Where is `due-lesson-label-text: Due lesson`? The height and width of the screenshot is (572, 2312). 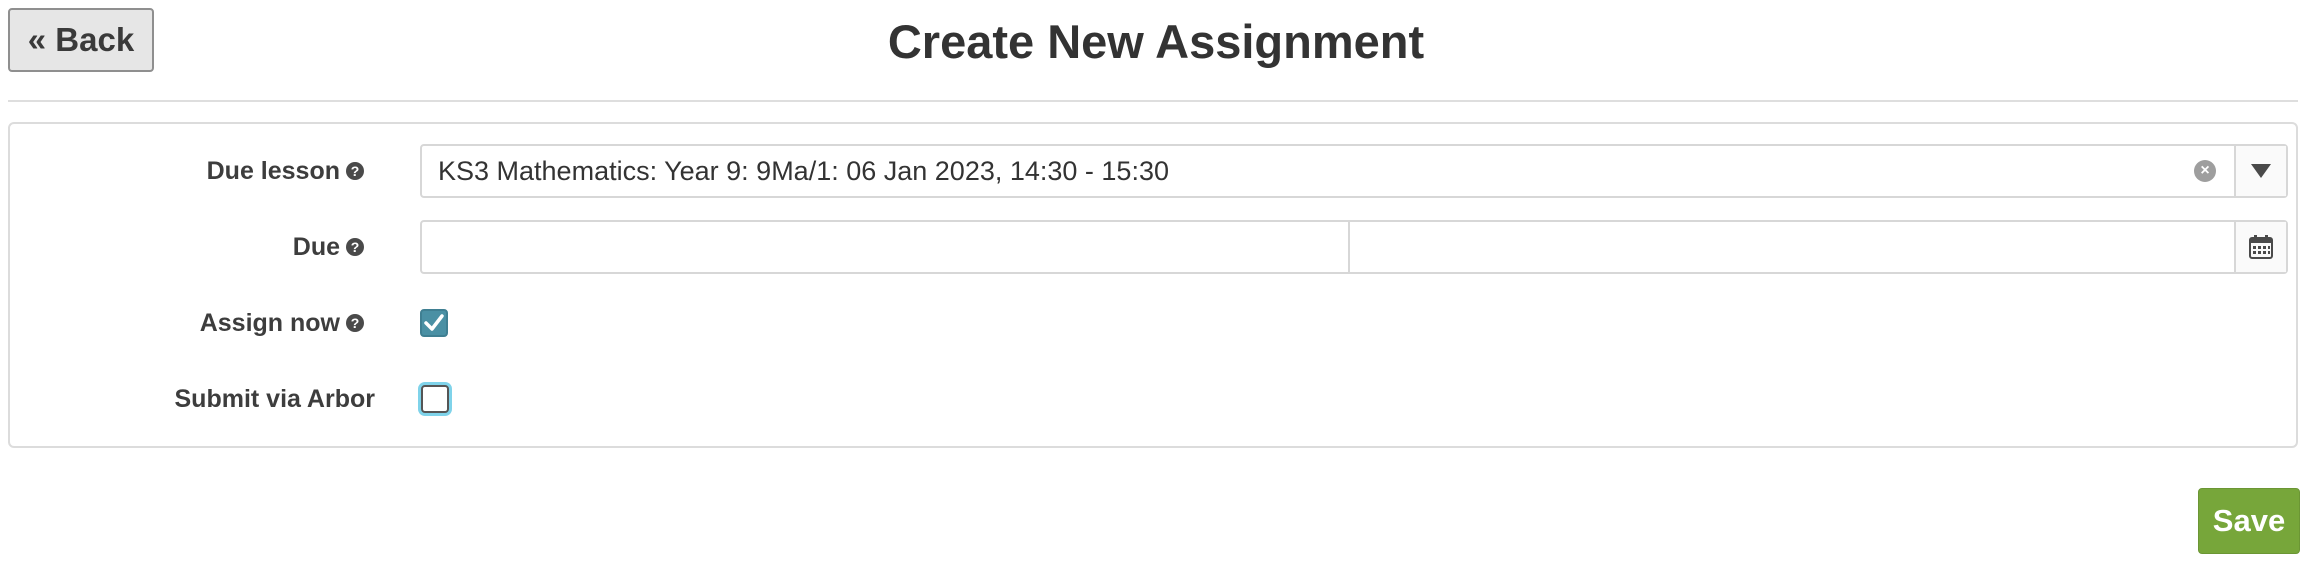
due-lesson-label-text: Due lesson is located at coordinates (273, 170).